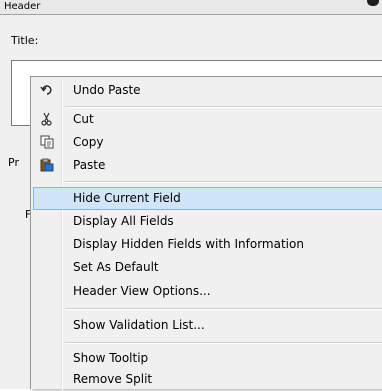  Describe the element at coordinates (127, 198) in the screenshot. I see `menu-item-label: Hide Current Field` at that location.